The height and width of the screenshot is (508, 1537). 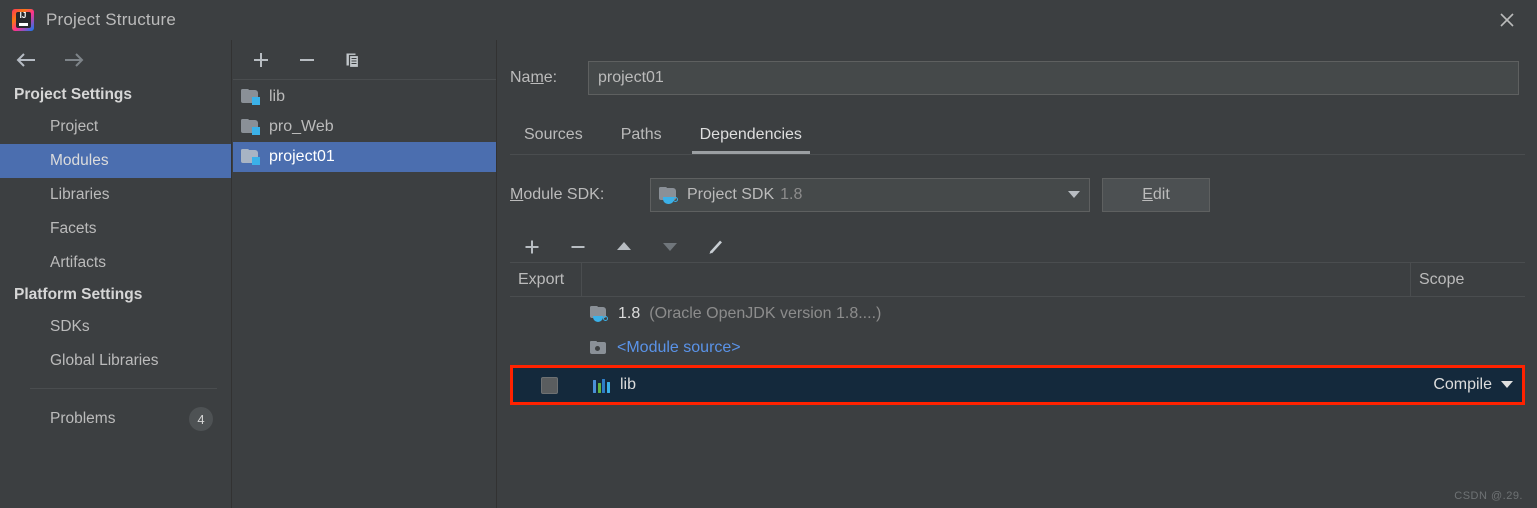 What do you see at coordinates (70, 326) in the screenshot?
I see `sidebar-item-label: SDKs` at bounding box center [70, 326].